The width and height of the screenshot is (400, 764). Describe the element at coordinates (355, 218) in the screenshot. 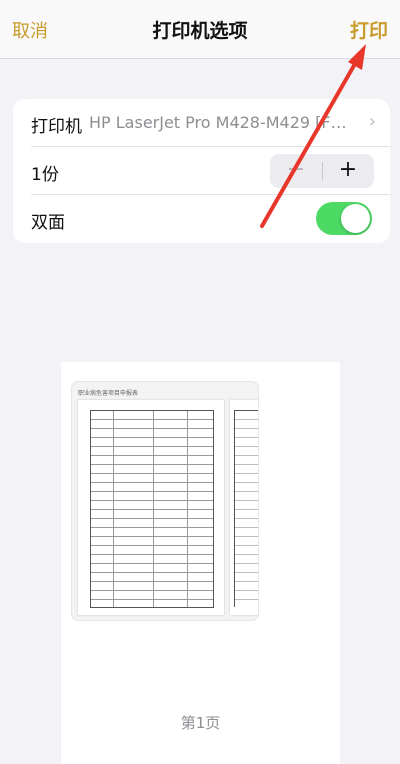

I see `toggle-knob` at that location.